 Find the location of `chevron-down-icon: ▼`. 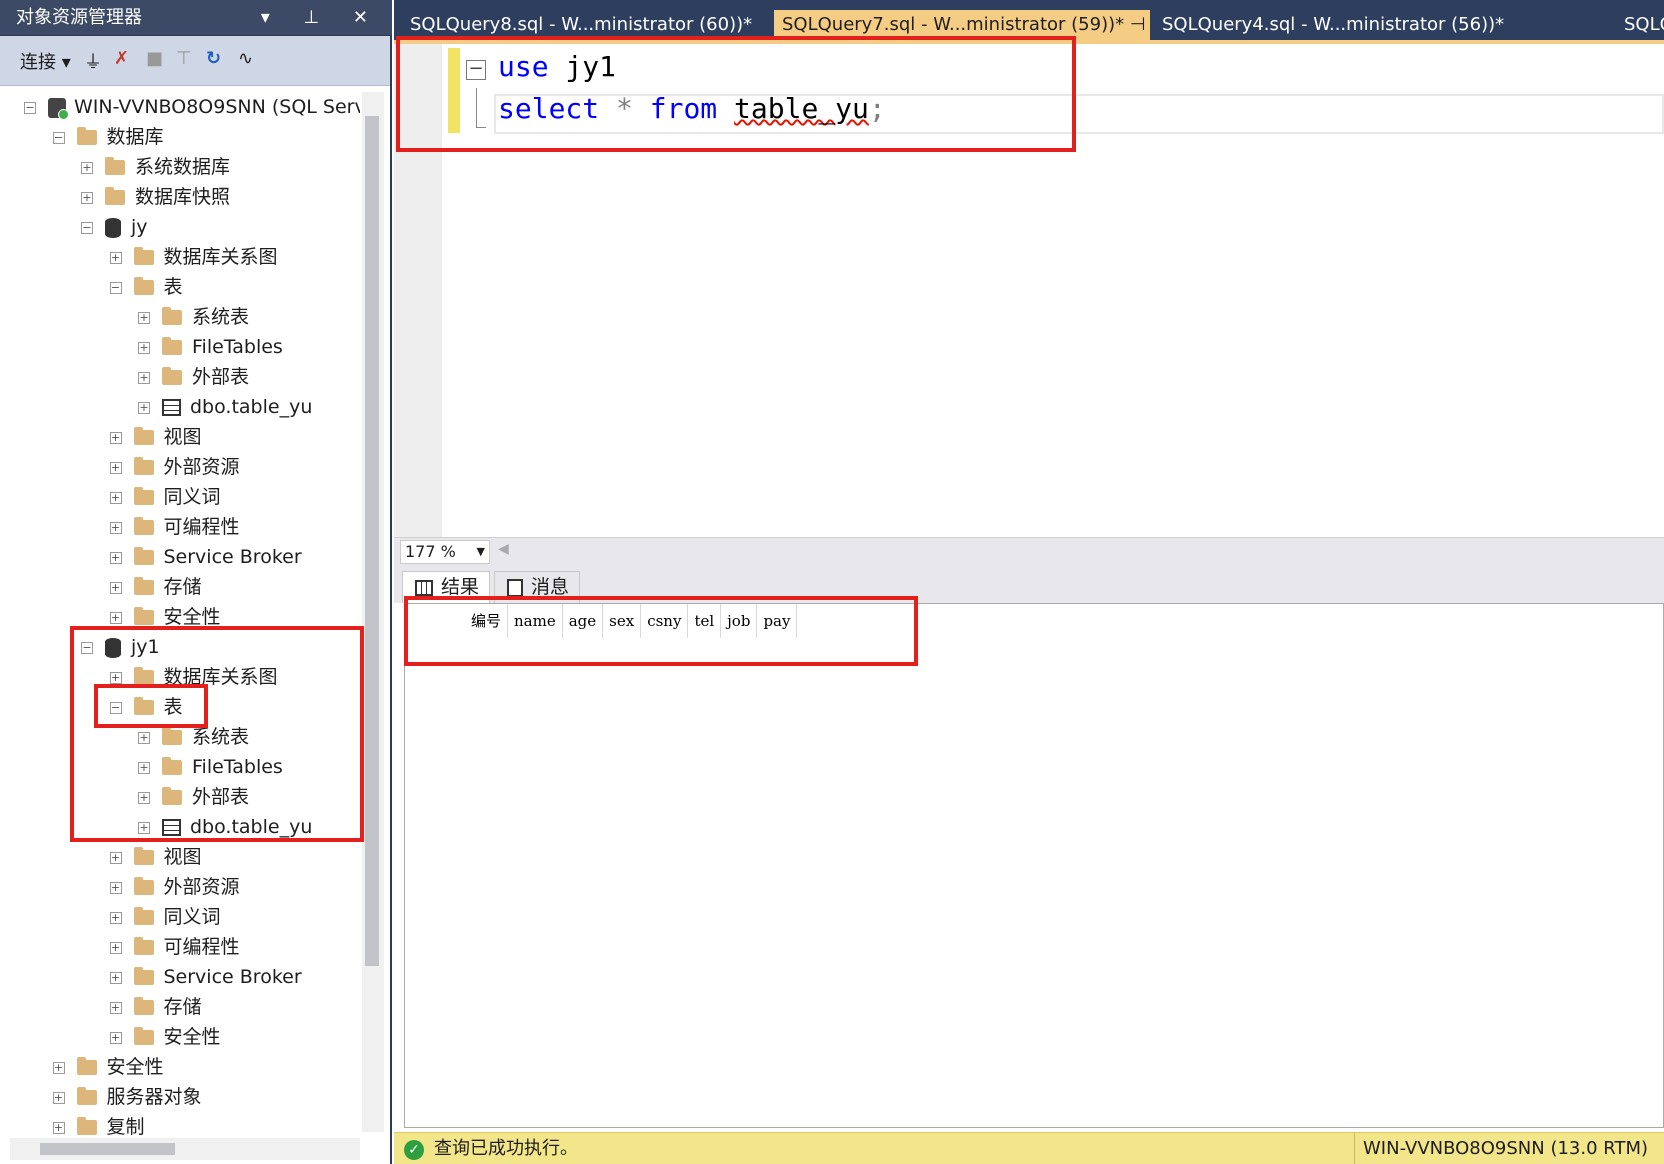

chevron-down-icon: ▼ is located at coordinates (480, 551).